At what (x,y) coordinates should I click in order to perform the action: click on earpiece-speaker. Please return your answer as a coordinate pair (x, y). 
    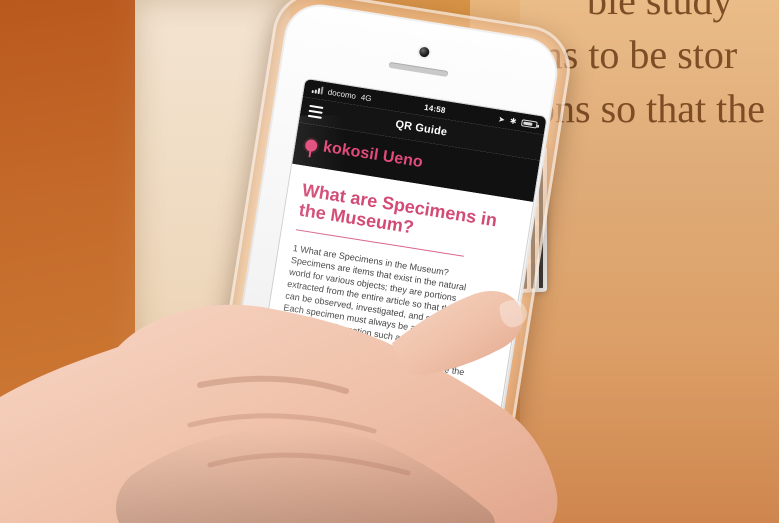
    Looking at the image, I should click on (418, 69).